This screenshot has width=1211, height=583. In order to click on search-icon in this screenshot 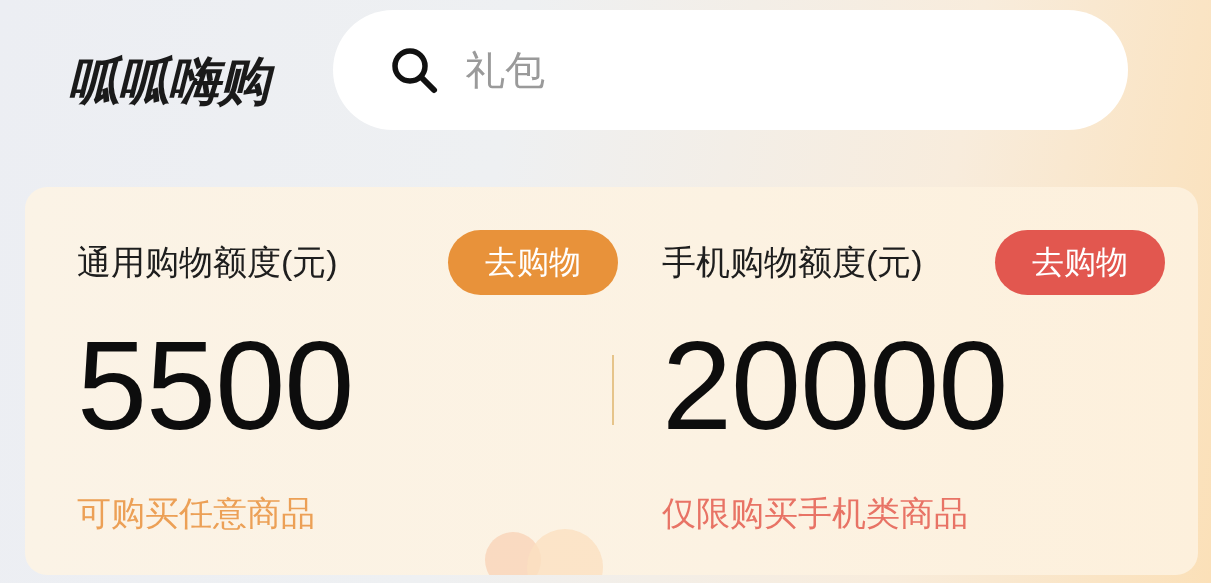, I will do `click(414, 70)`.